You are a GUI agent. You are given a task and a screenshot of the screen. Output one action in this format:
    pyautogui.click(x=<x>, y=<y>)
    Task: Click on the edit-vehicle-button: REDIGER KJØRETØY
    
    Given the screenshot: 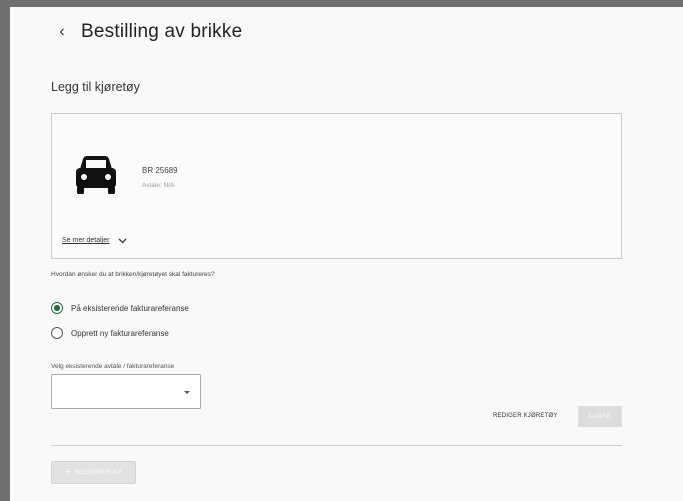 What is the action you would take?
    pyautogui.click(x=525, y=416)
    